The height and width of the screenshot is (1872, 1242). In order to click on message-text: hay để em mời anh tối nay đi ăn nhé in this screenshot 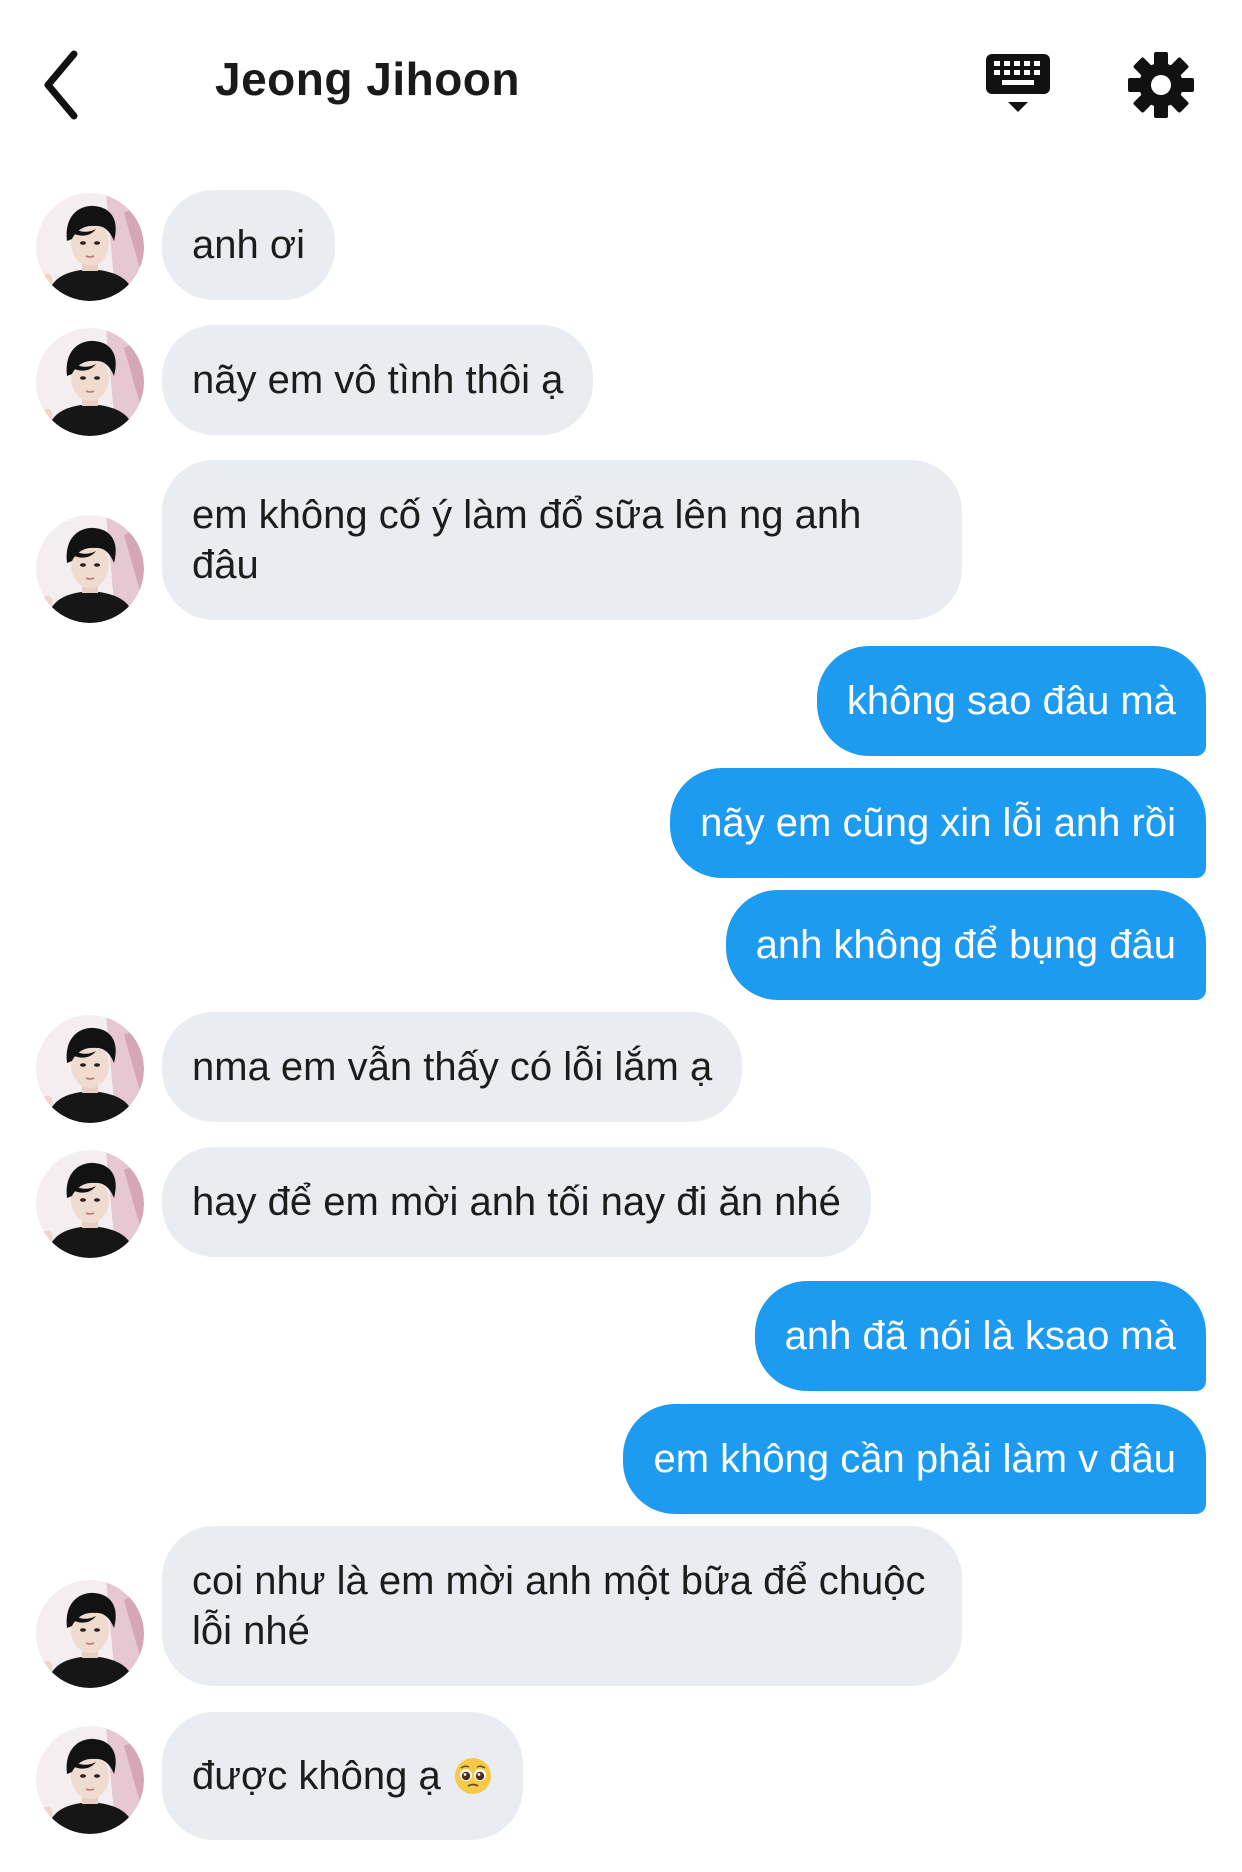, I will do `click(516, 1202)`.